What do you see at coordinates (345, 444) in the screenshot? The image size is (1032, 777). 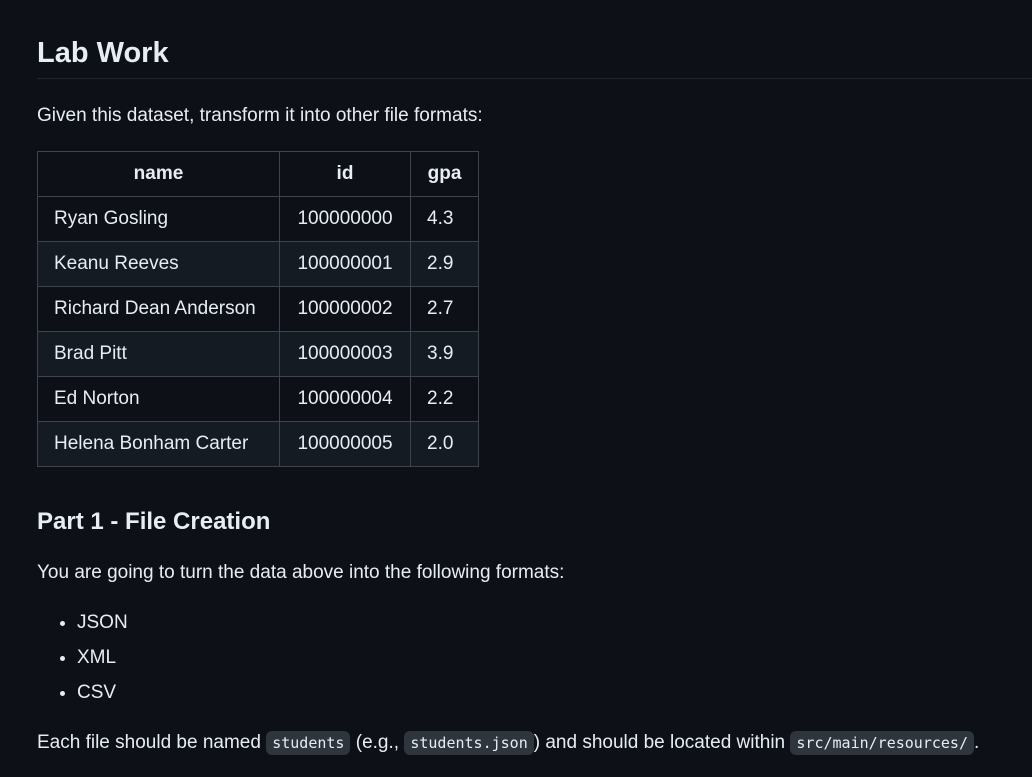 I see `cell-id: 100000005` at bounding box center [345, 444].